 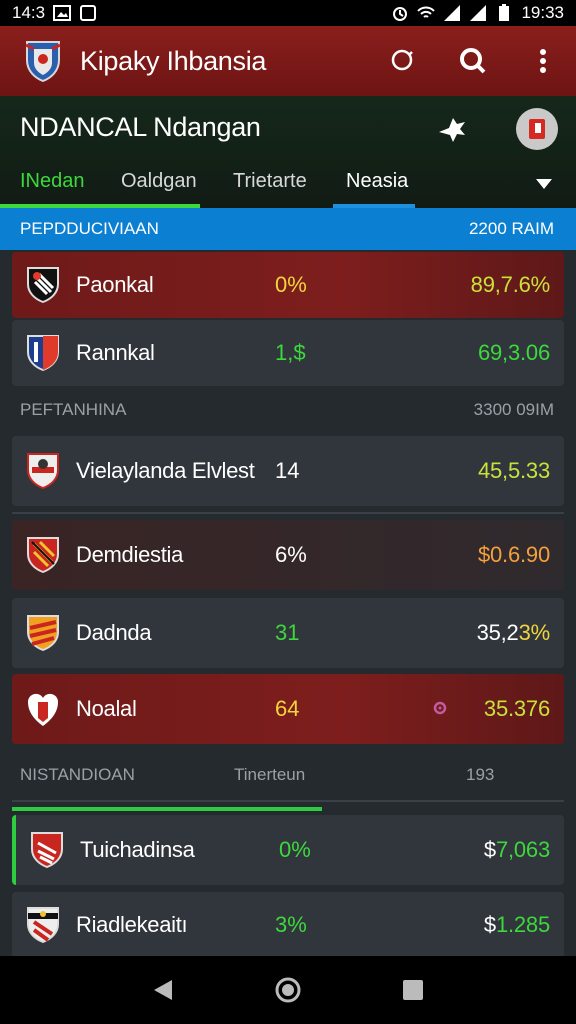 I want to click on section-header: PEPDDUCIVIAAN 2200 RAIM, so click(x=288, y=229).